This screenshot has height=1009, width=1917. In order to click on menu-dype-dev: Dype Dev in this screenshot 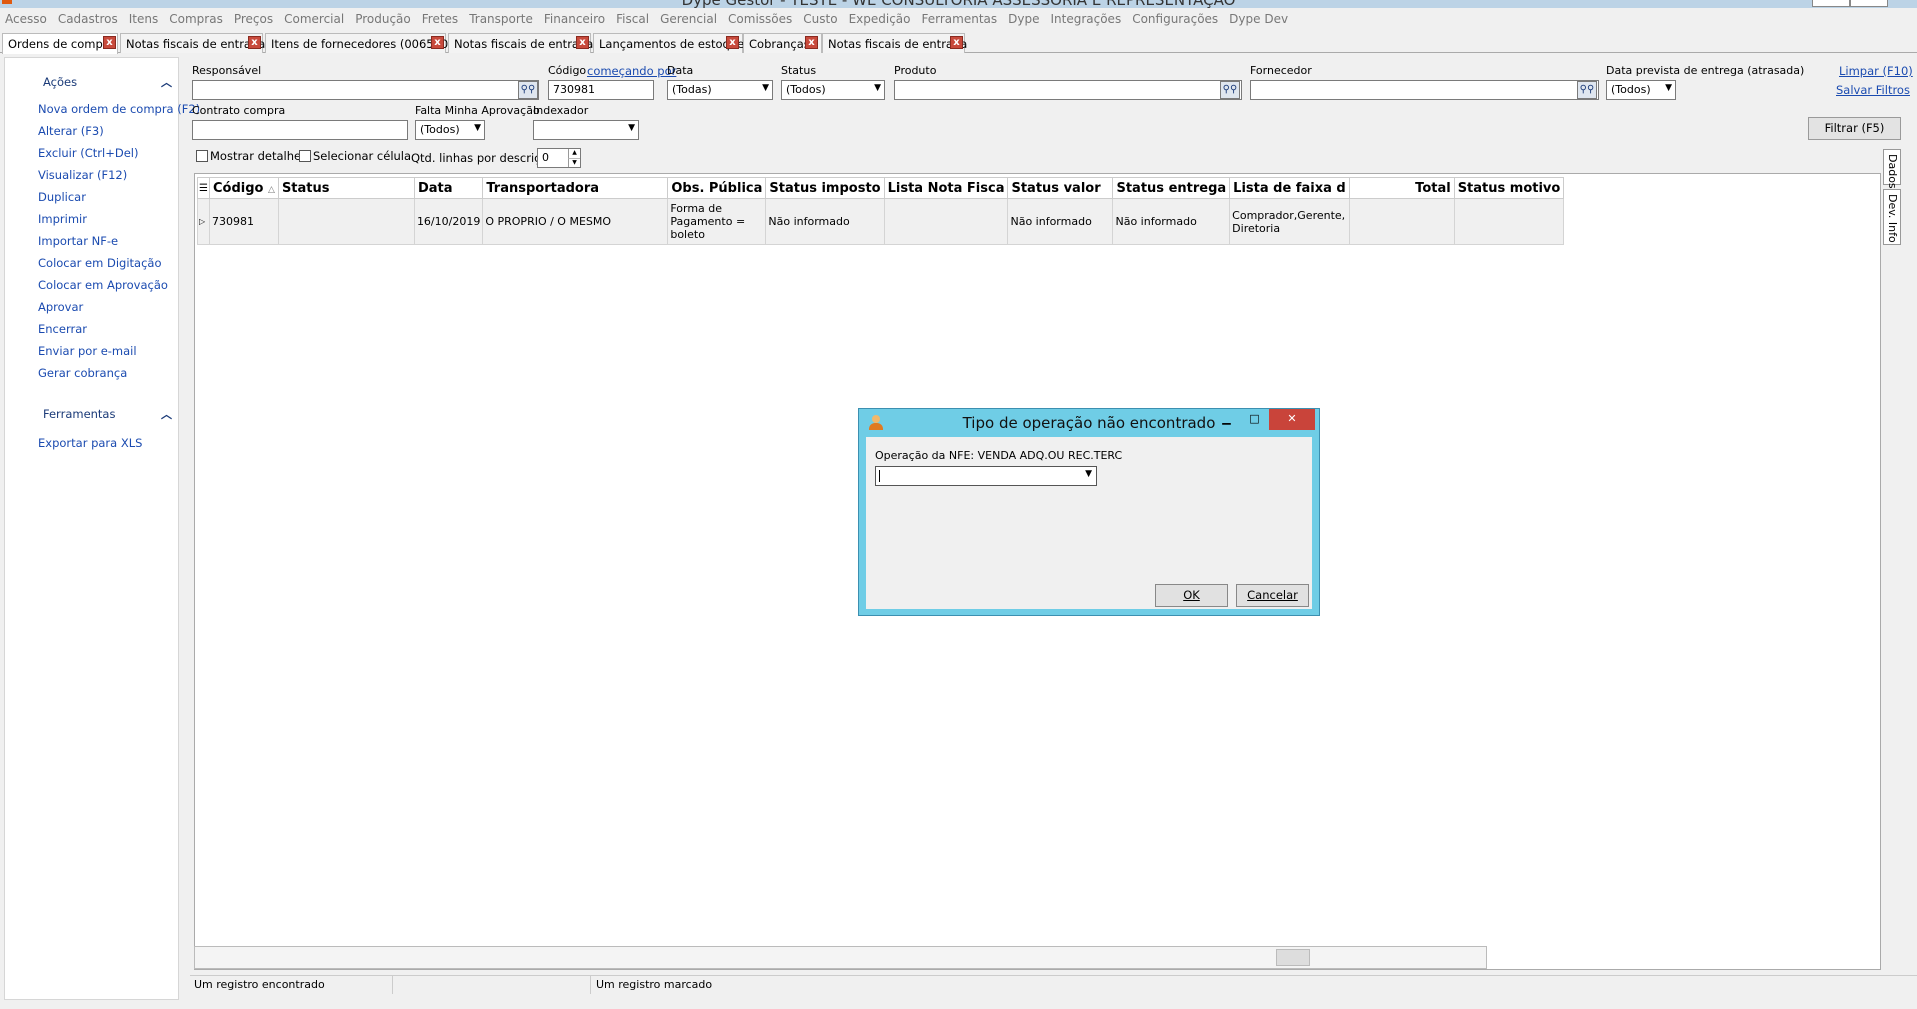, I will do `click(1259, 18)`.